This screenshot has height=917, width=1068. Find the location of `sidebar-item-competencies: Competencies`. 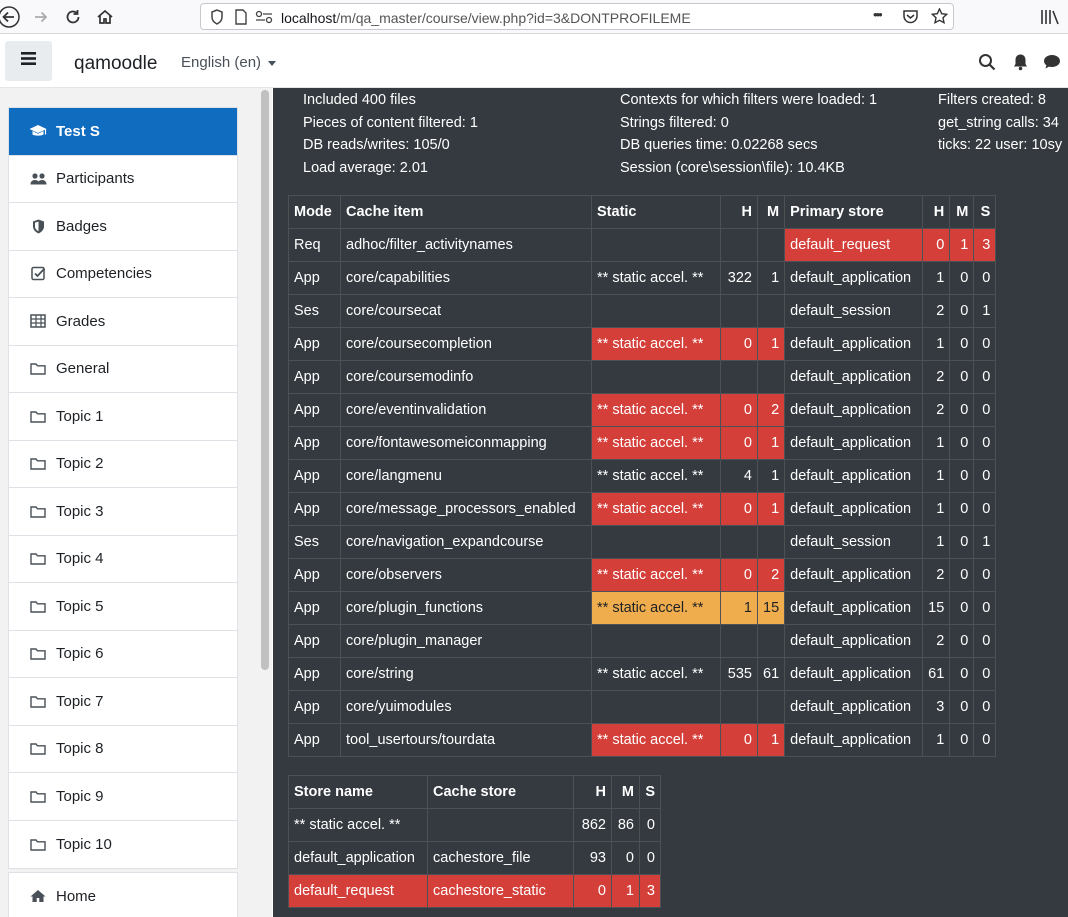

sidebar-item-competencies: Competencies is located at coordinates (123, 274).